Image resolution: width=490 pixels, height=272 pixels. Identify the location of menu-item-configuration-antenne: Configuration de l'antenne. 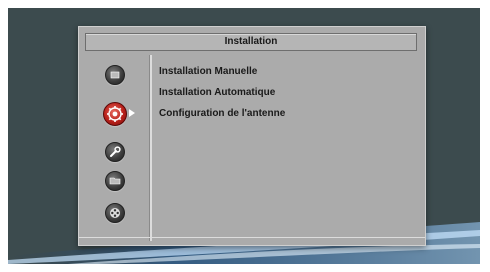
(222, 114).